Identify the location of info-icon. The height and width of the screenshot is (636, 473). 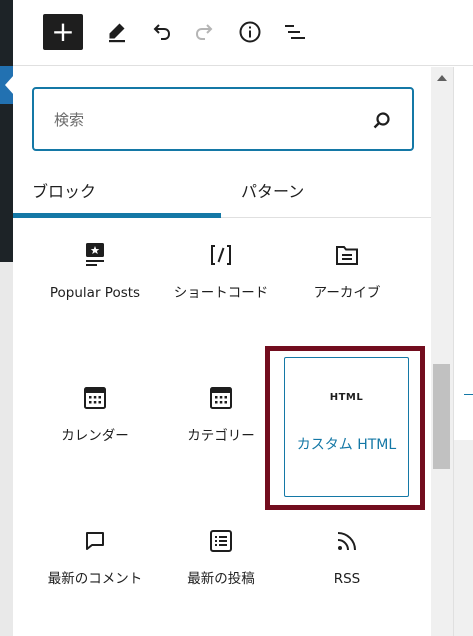
(250, 32).